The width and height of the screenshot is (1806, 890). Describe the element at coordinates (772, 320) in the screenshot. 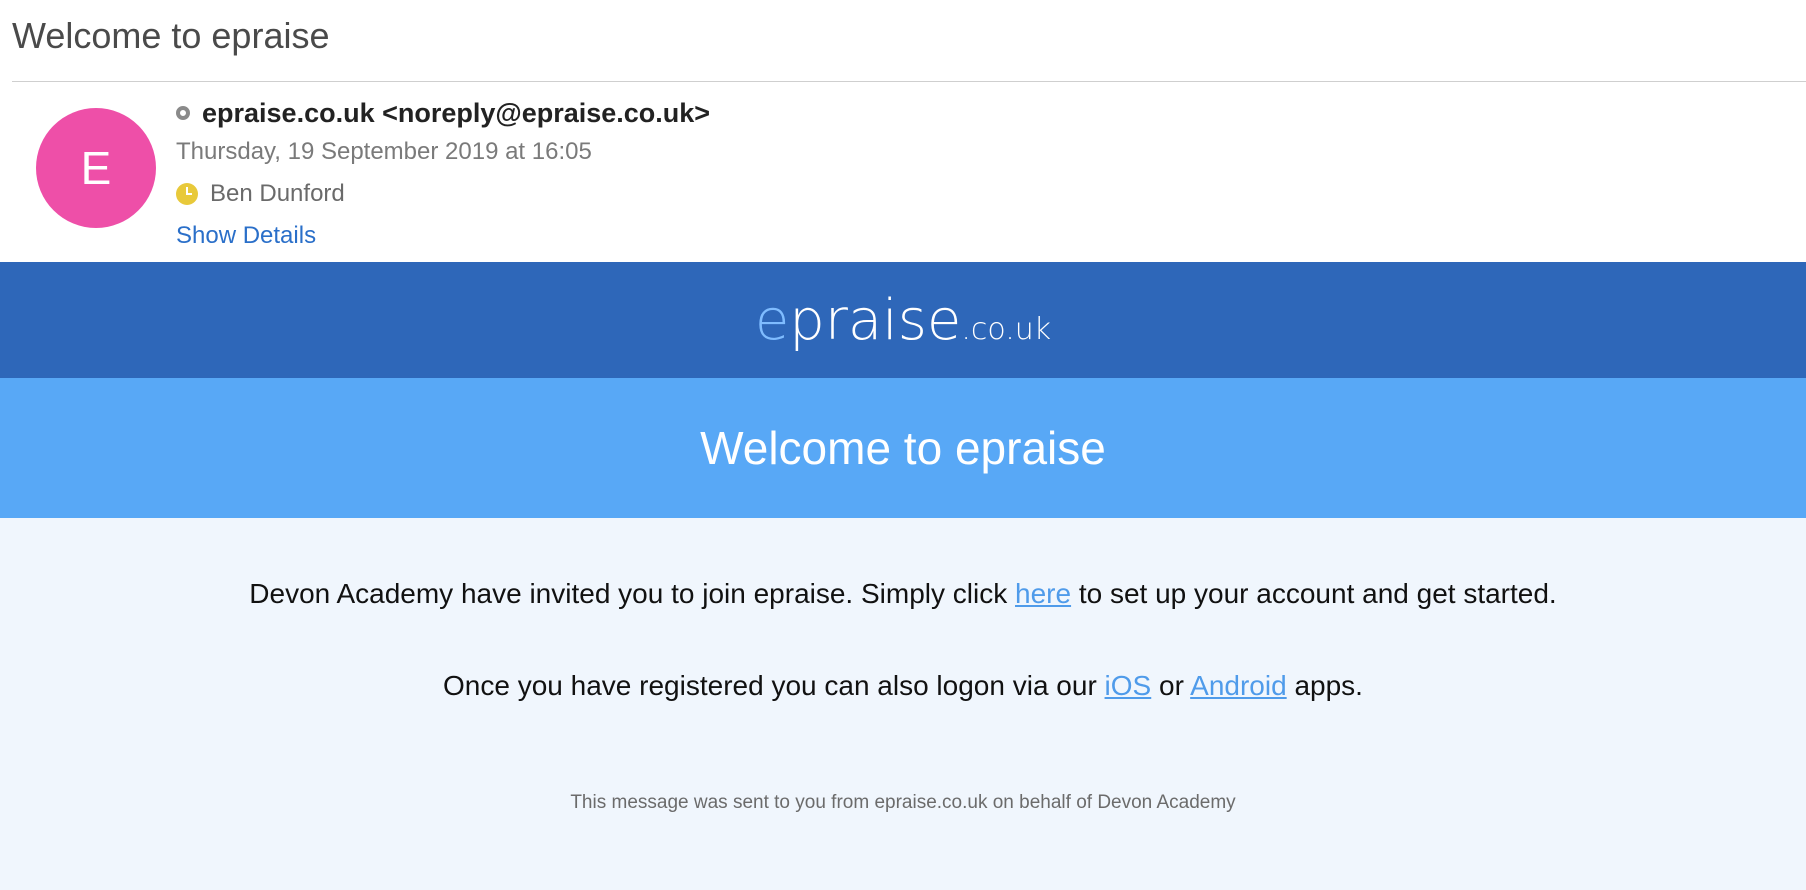

I see `logo-e: e` at that location.